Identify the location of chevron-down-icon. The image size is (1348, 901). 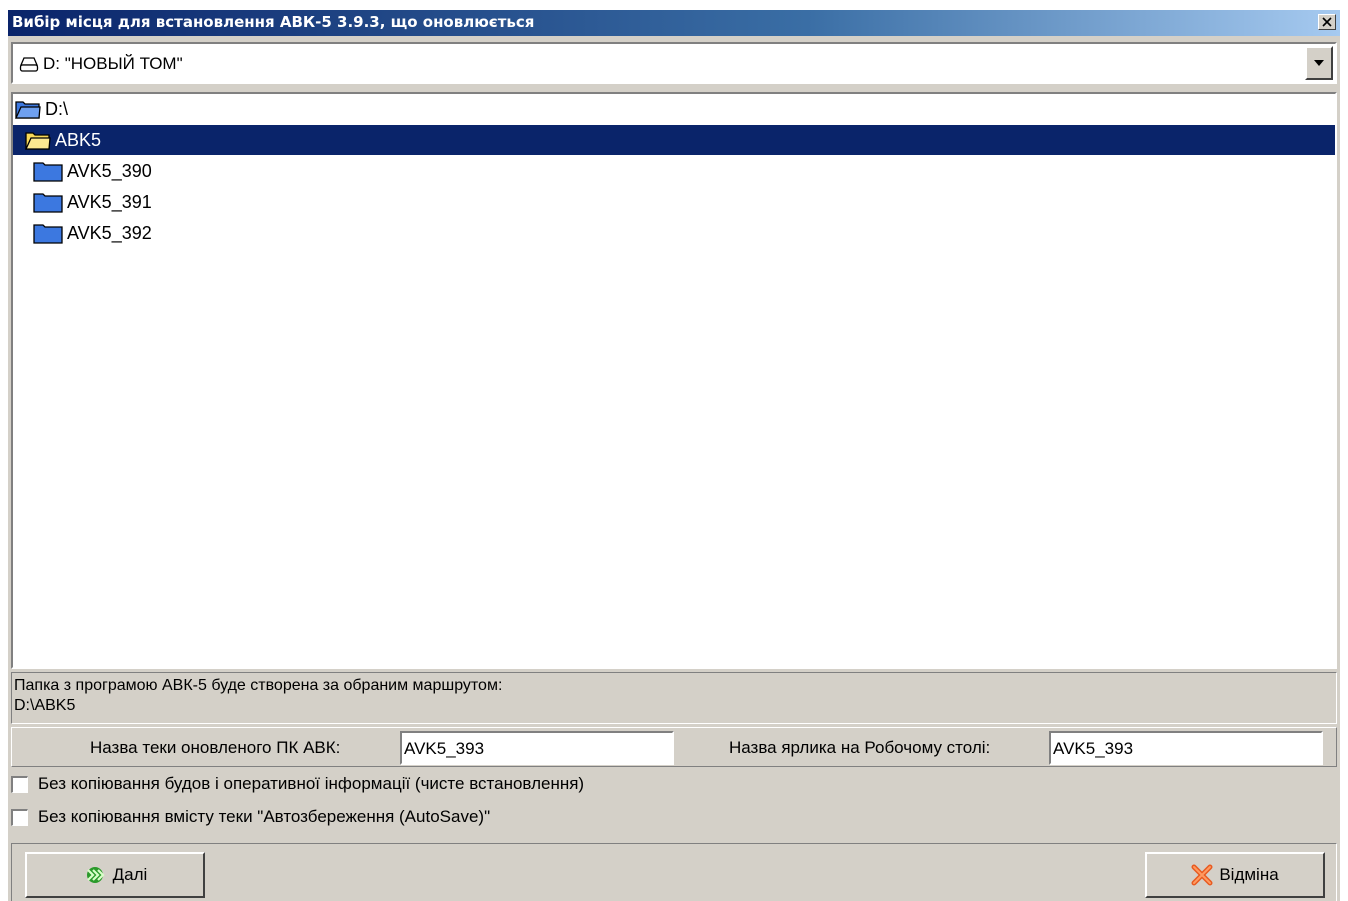
(1319, 63).